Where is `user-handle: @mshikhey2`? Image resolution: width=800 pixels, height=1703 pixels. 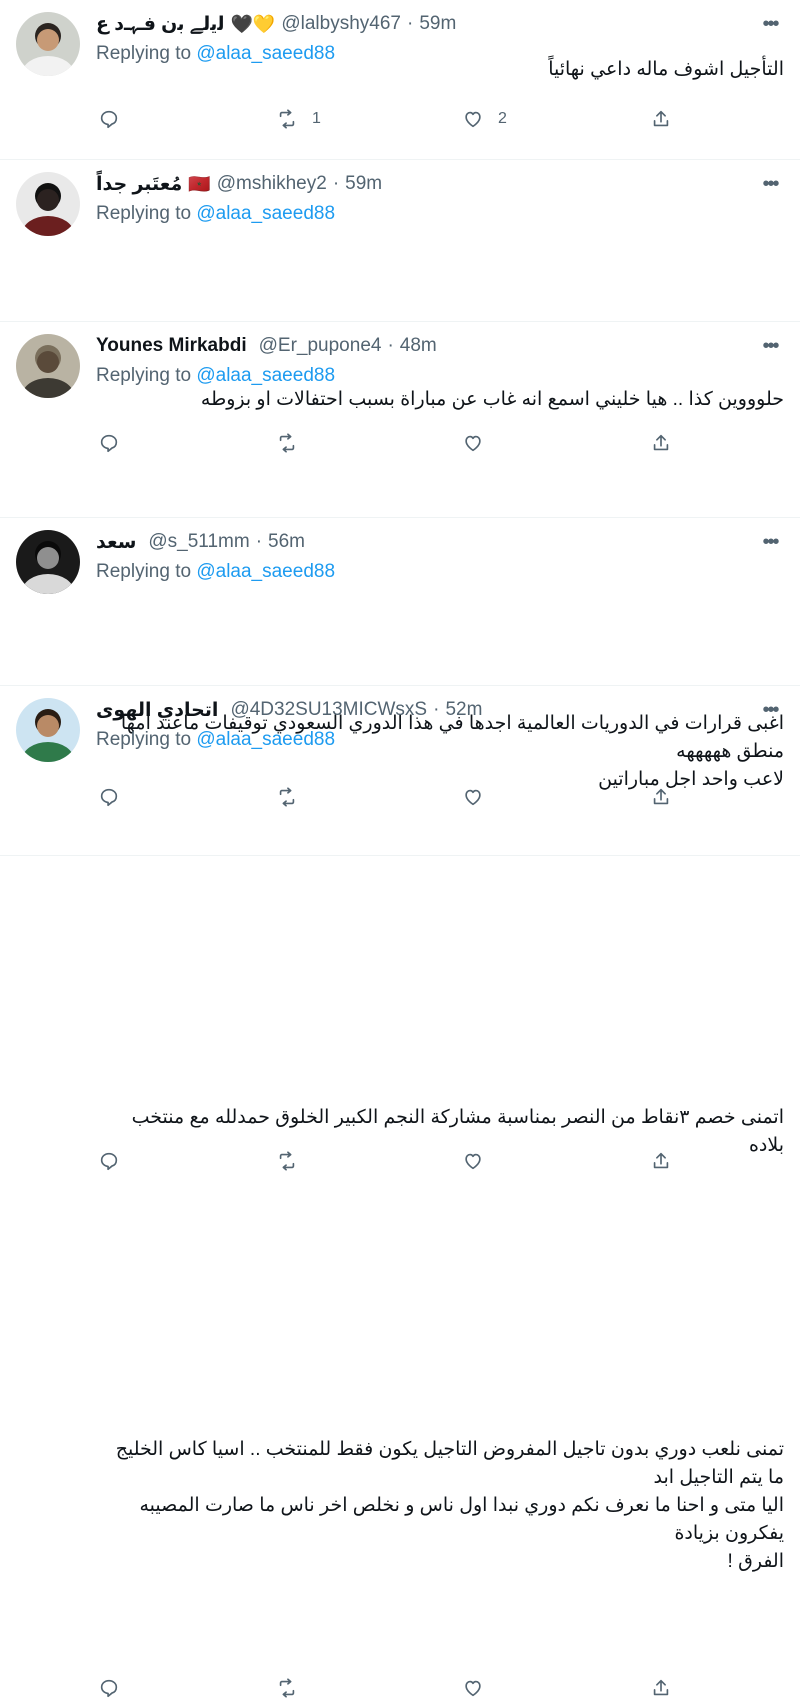
user-handle: @mshikhey2 is located at coordinates (272, 184).